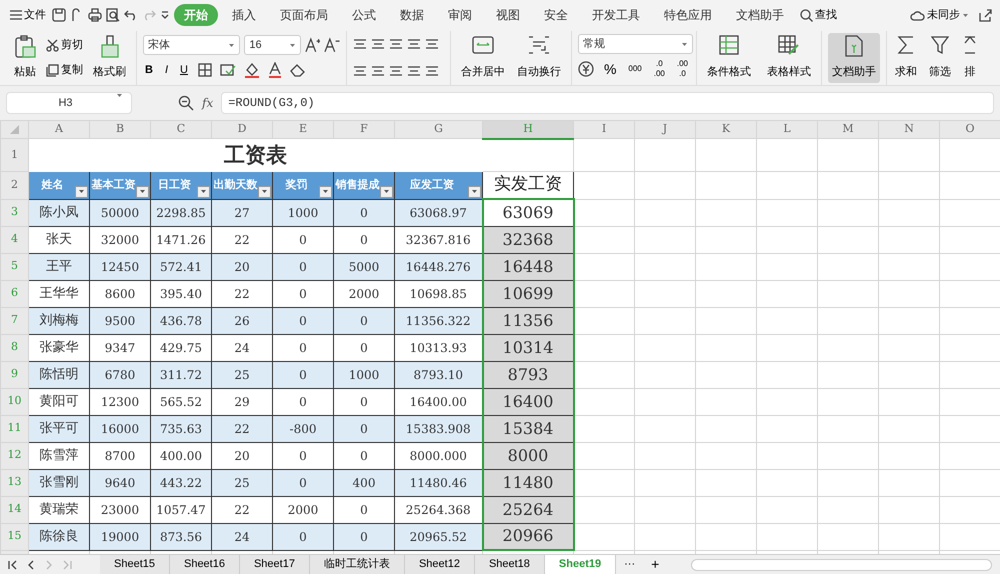 The height and width of the screenshot is (574, 1000). What do you see at coordinates (181, 482) in the screenshot?
I see `table-cell: 443.22` at bounding box center [181, 482].